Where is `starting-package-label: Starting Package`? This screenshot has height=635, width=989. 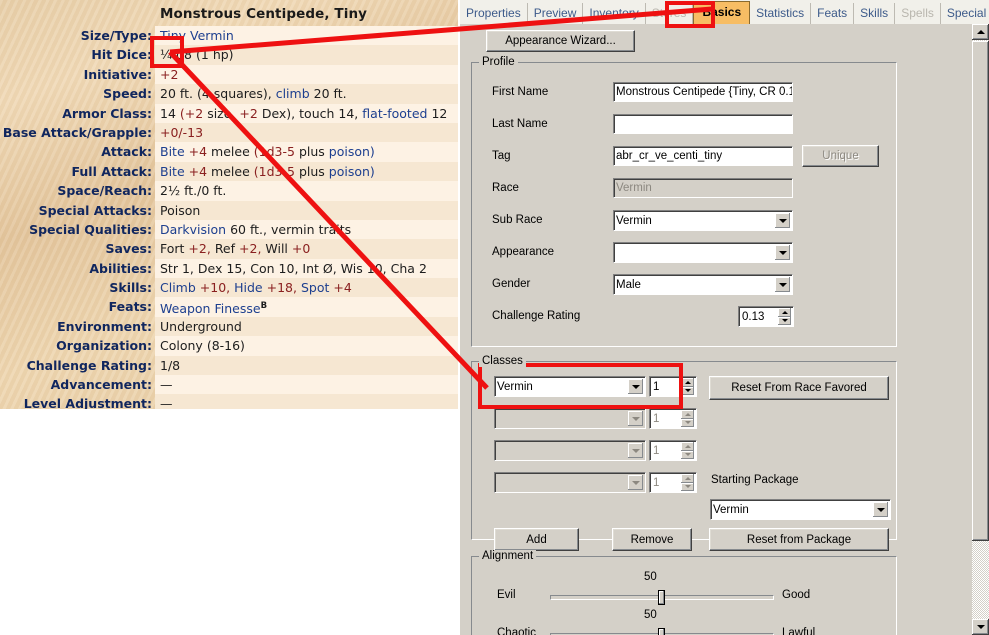 starting-package-label: Starting Package is located at coordinates (755, 480).